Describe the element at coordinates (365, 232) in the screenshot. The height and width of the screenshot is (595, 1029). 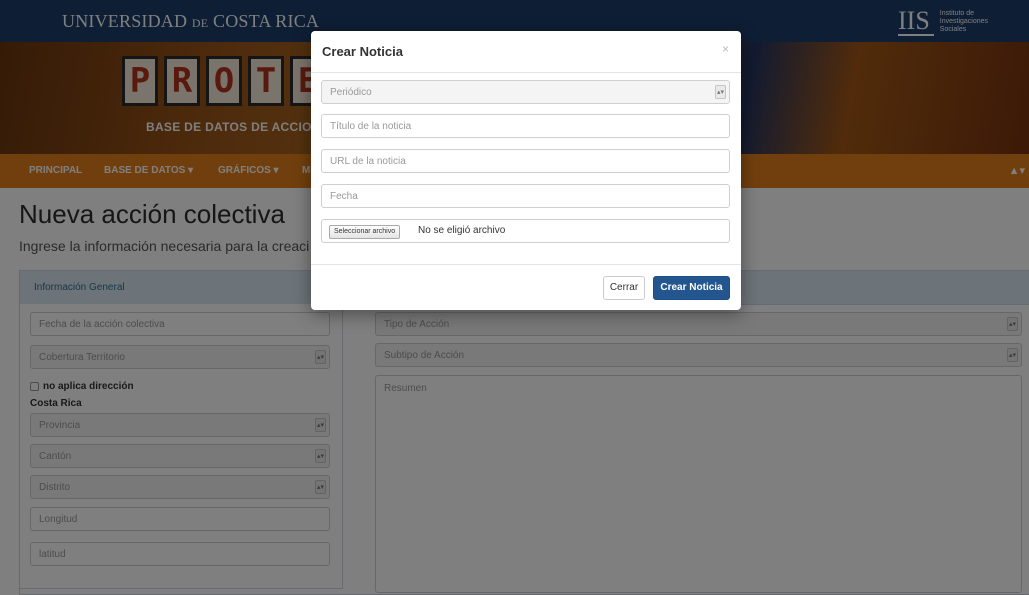
I see `choose-file-button: Seleccionar archivo` at that location.